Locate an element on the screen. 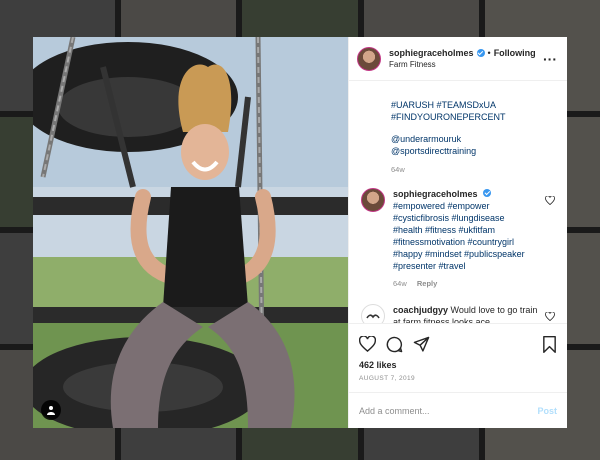  post-date: August 7, 2019 is located at coordinates (458, 378).